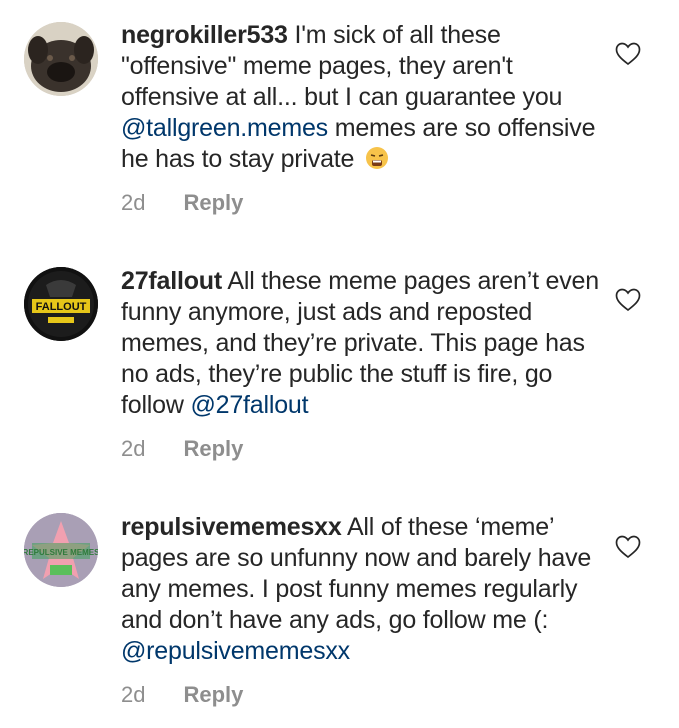  Describe the element at coordinates (224, 128) in the screenshot. I see `comment-mention: @tallgreen.memes` at that location.